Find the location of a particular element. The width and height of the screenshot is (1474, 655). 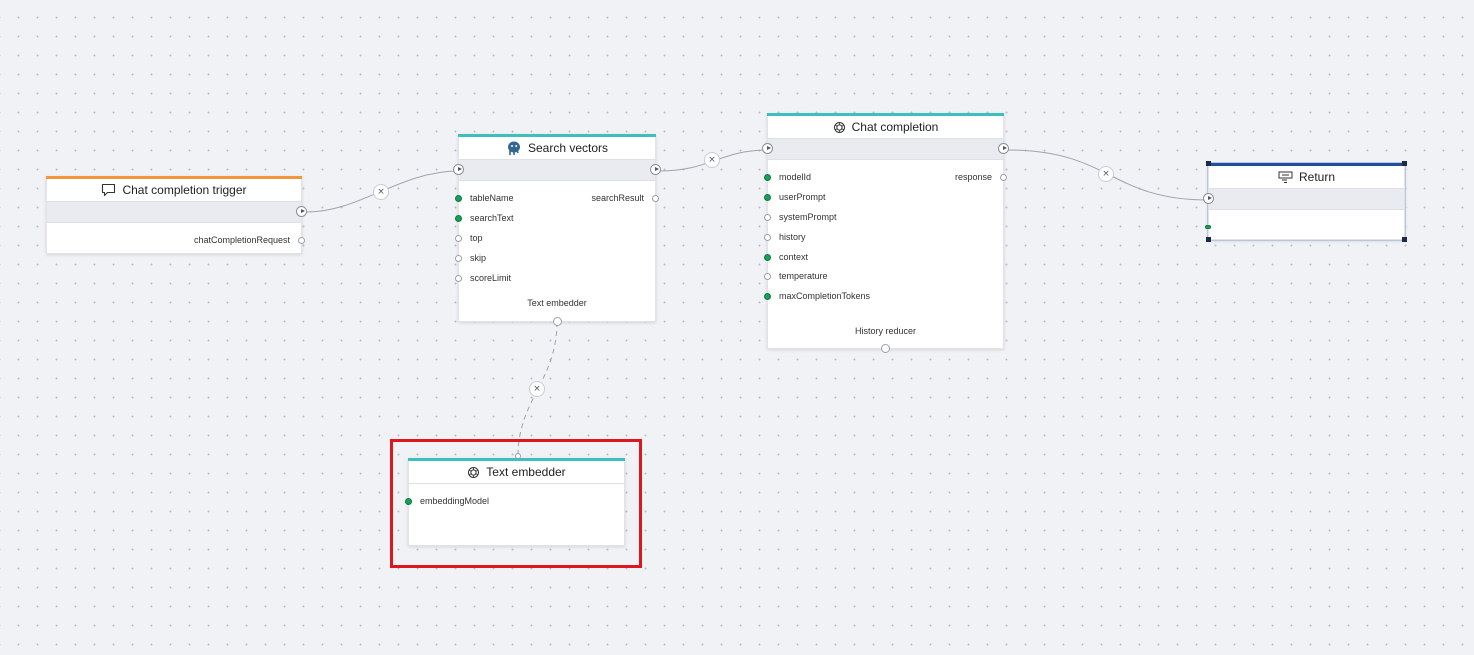

output-label: searchResult is located at coordinates (617, 198).